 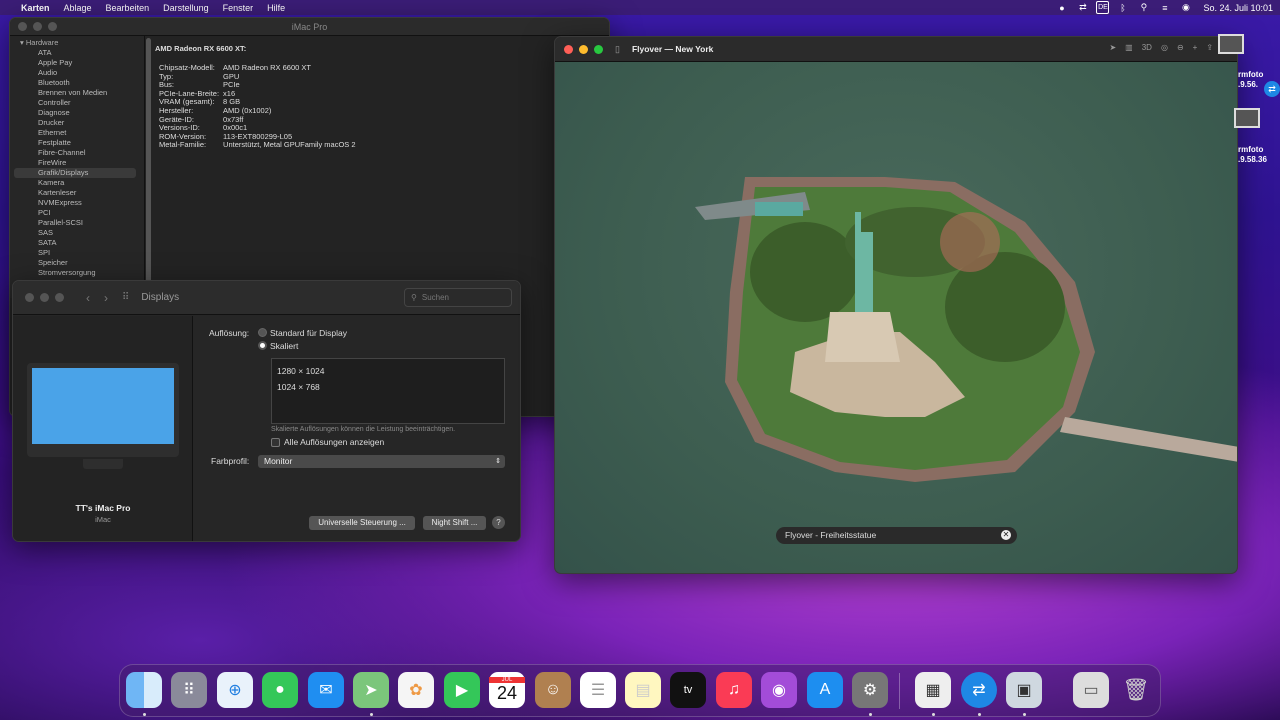 I want to click on finder-icon, so click(x=144, y=690).